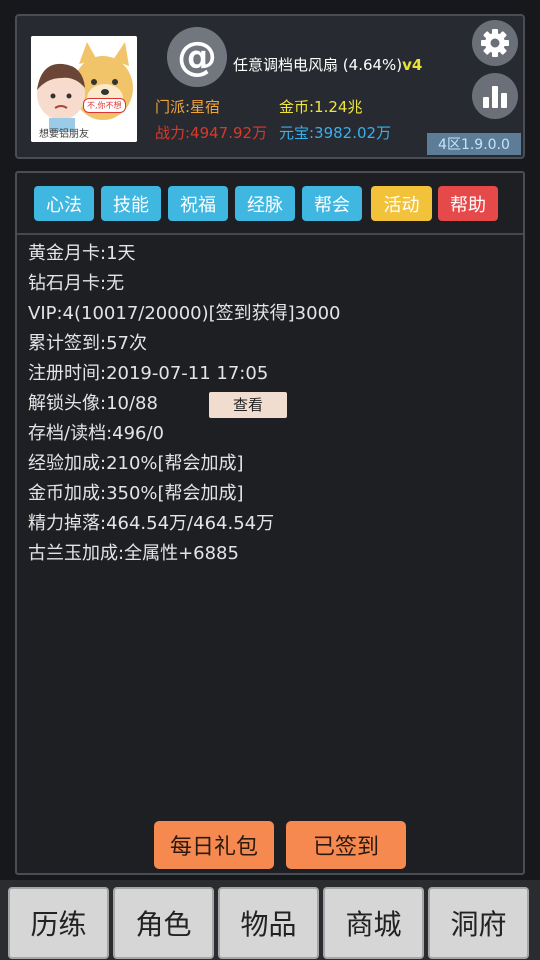  What do you see at coordinates (136, 493) in the screenshot?
I see `info-gold-bonus: 金币加成:350%[帮会加成]` at bounding box center [136, 493].